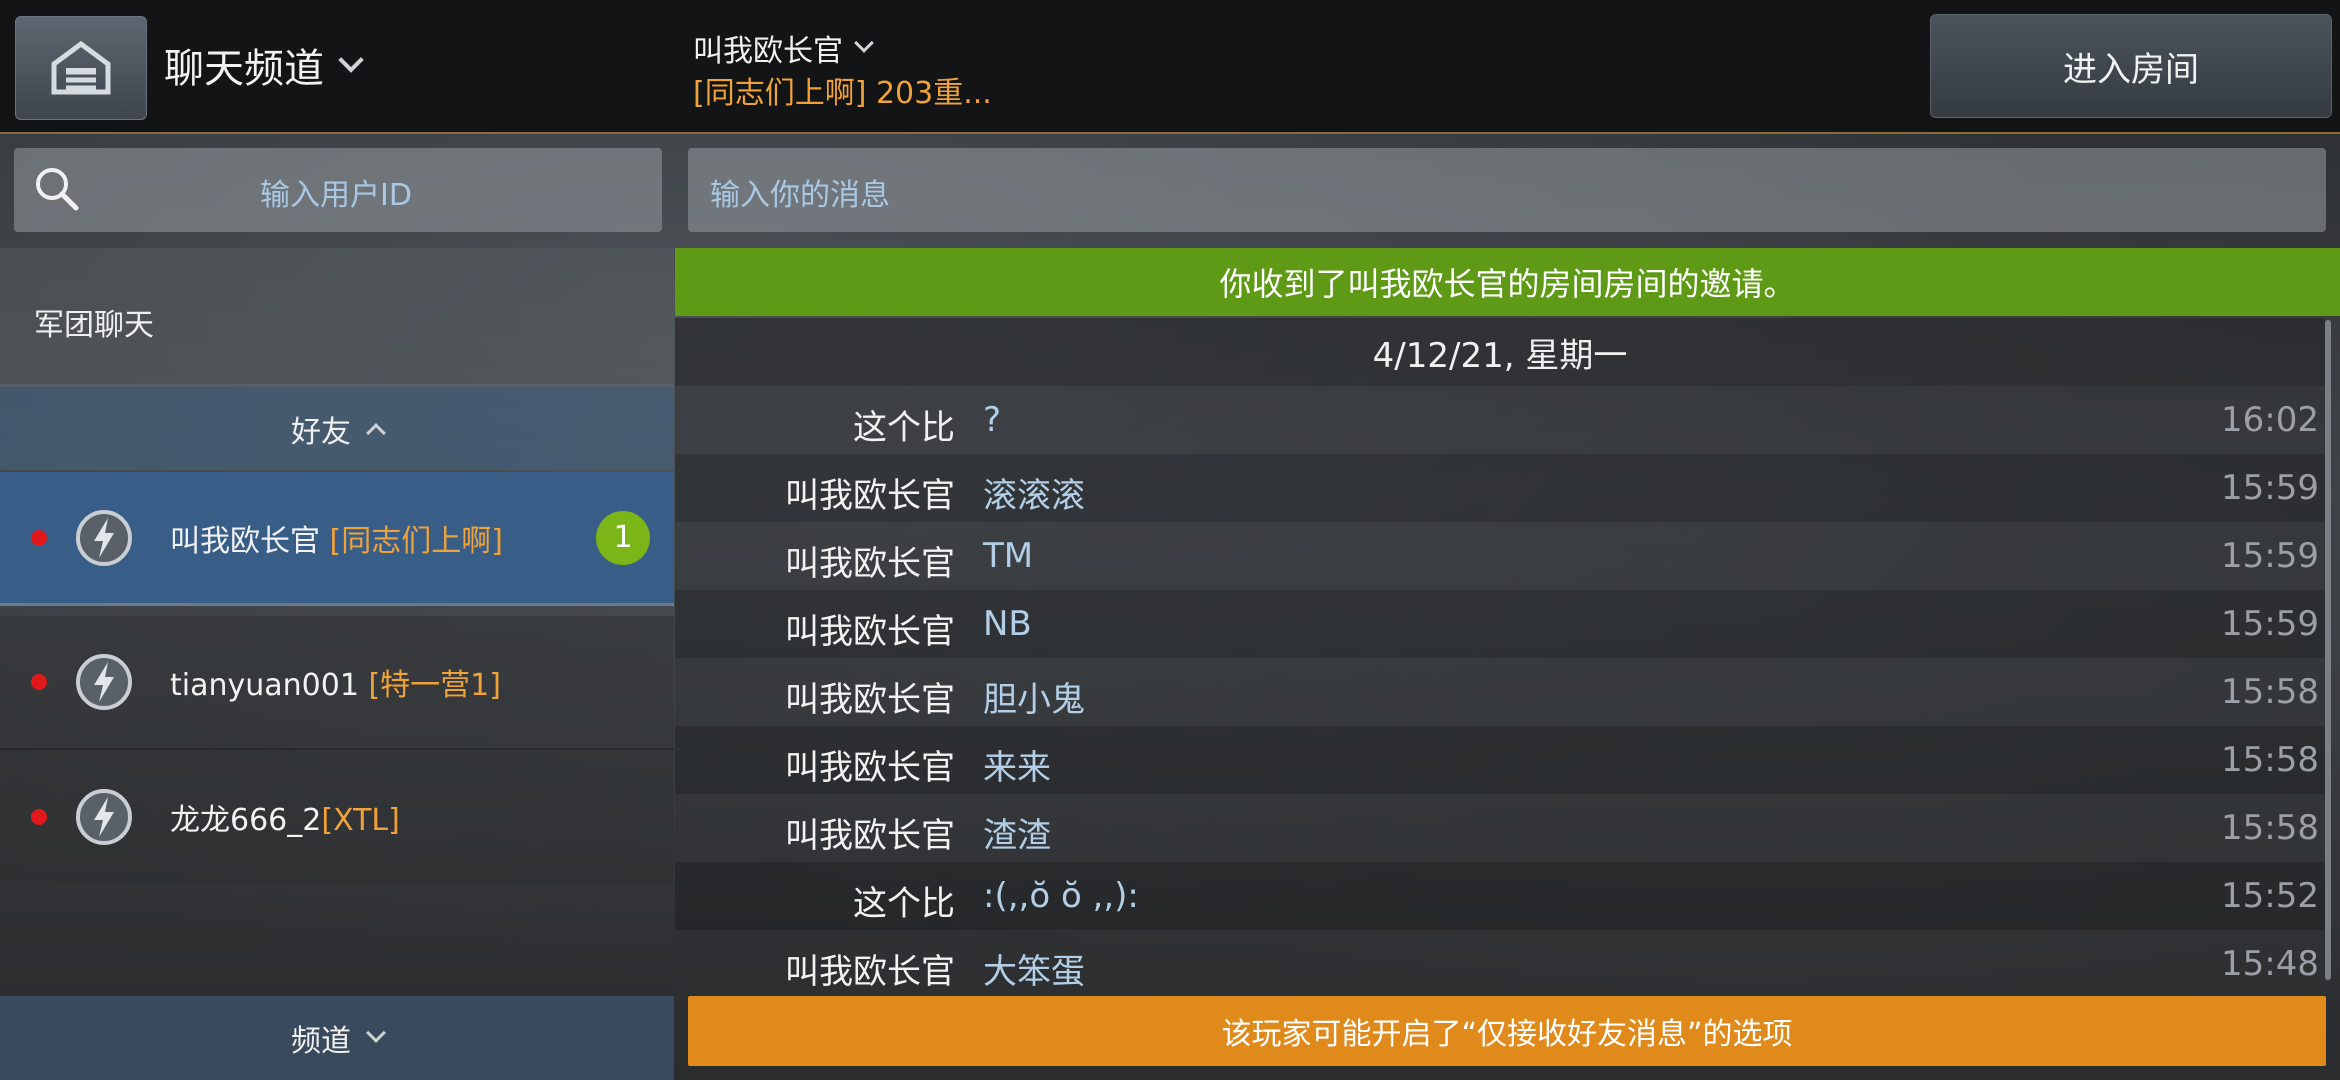  What do you see at coordinates (1500, 420) in the screenshot?
I see `message-row: 这个比 ? 16:02` at bounding box center [1500, 420].